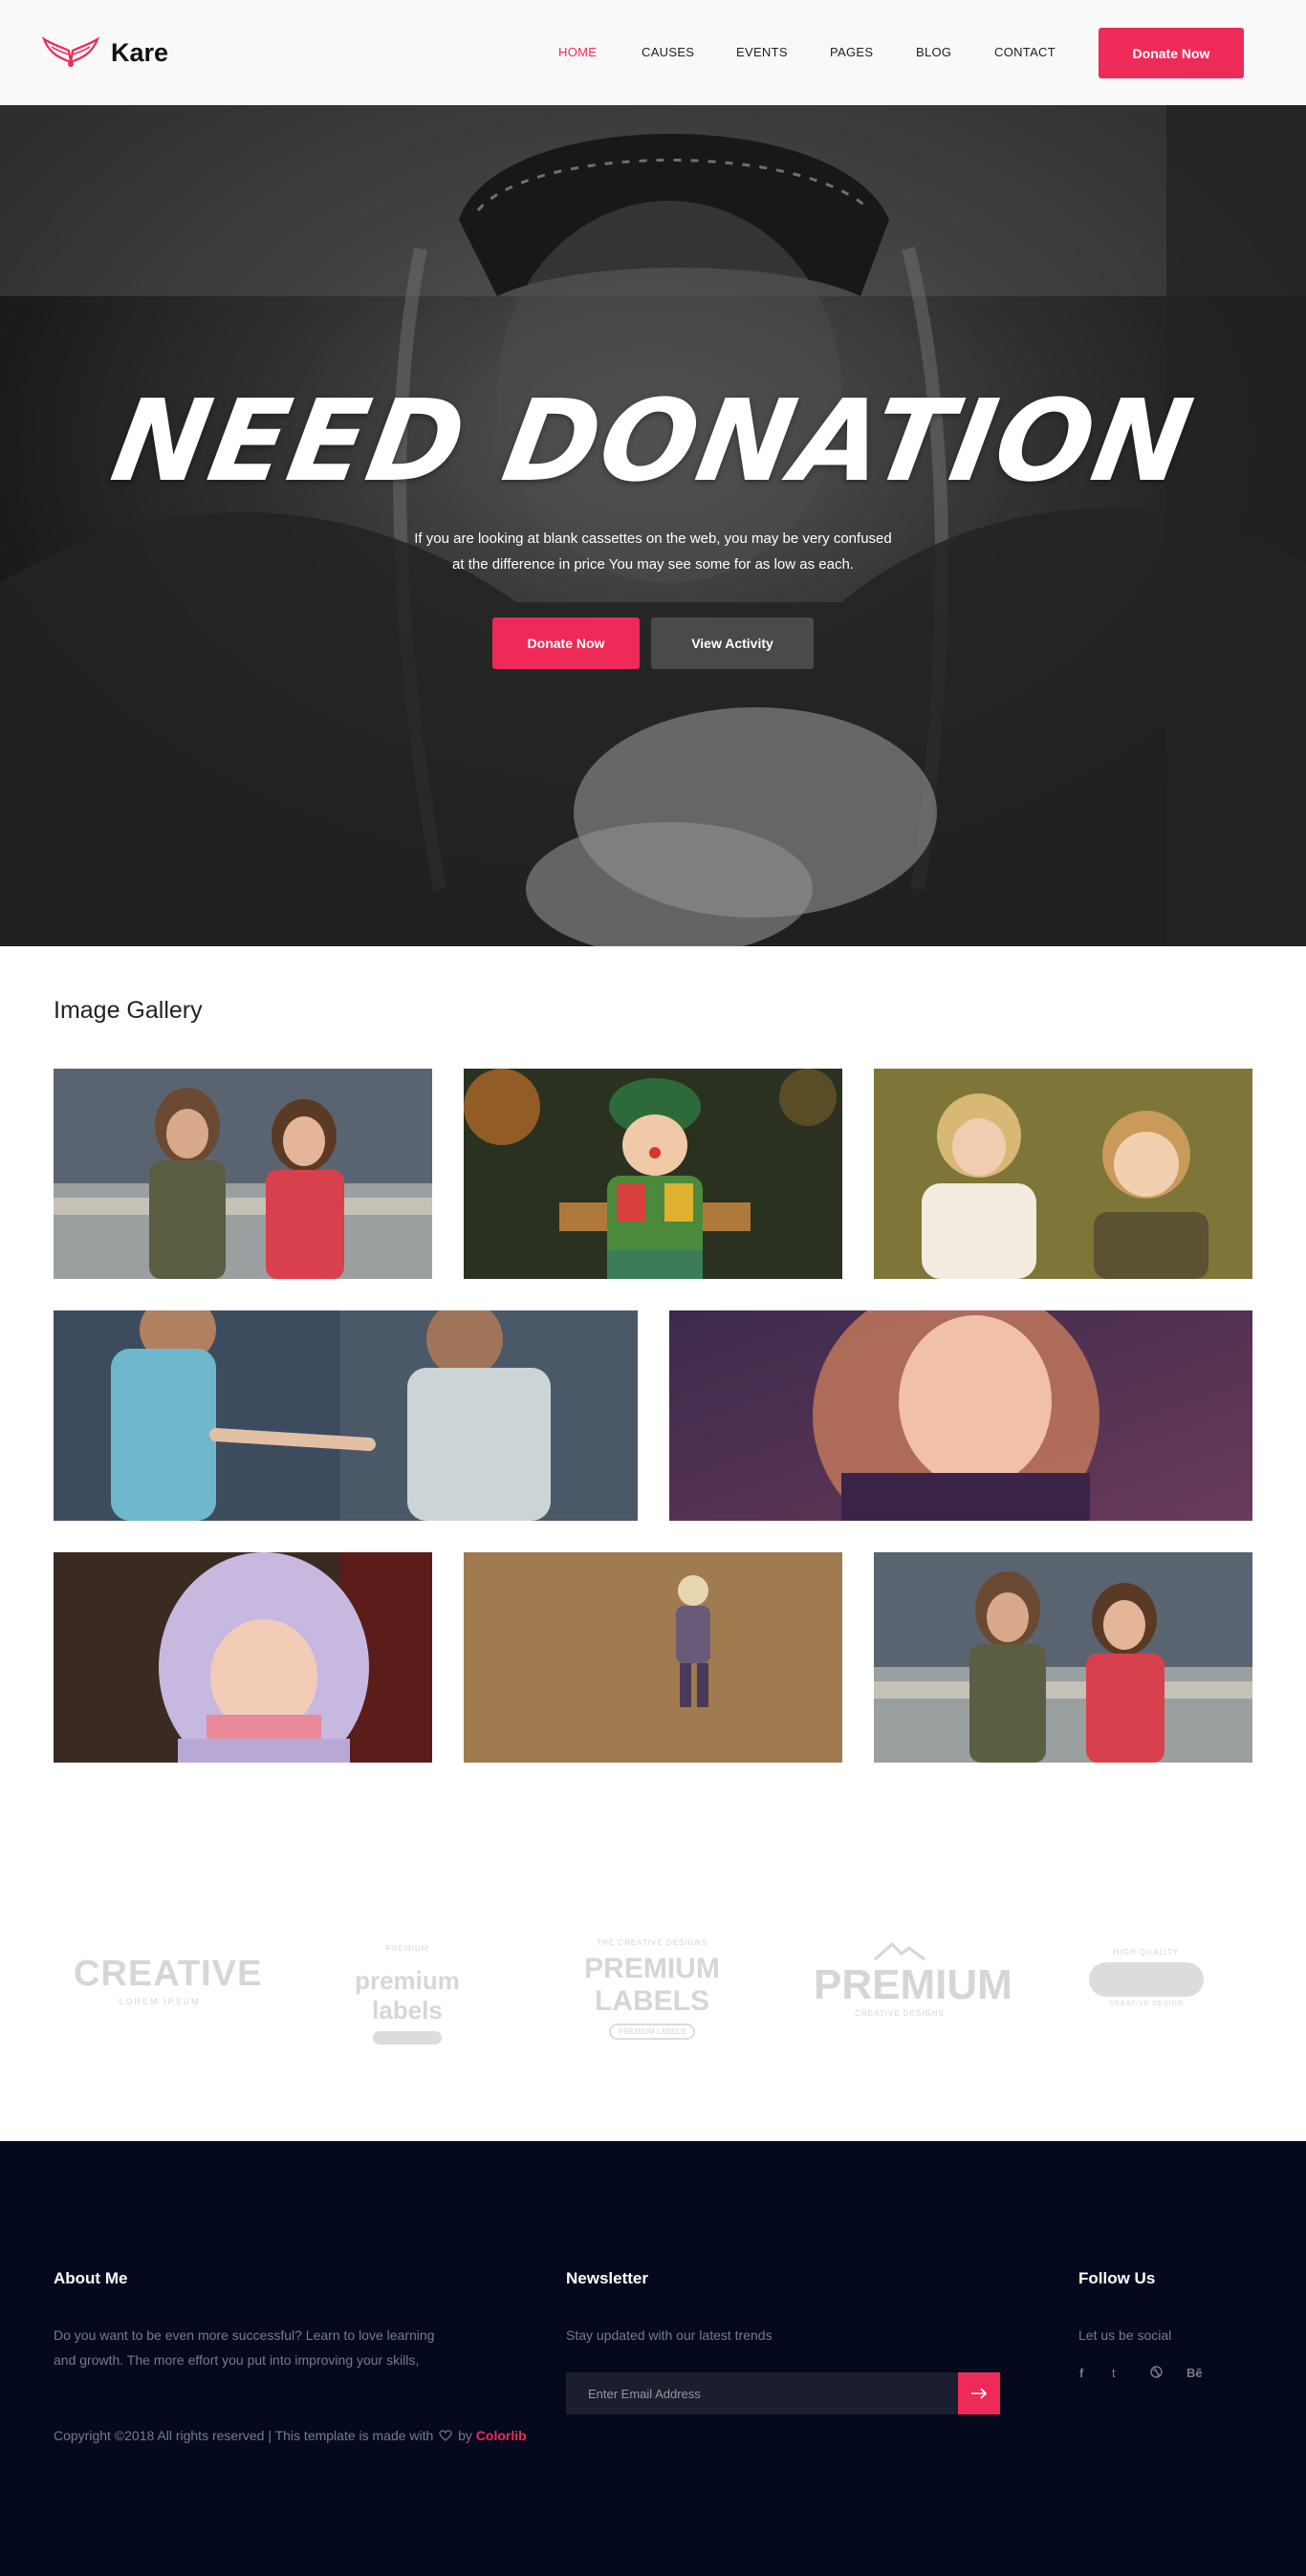  What do you see at coordinates (1125, 2335) in the screenshot?
I see `follow-text: Let us be social` at bounding box center [1125, 2335].